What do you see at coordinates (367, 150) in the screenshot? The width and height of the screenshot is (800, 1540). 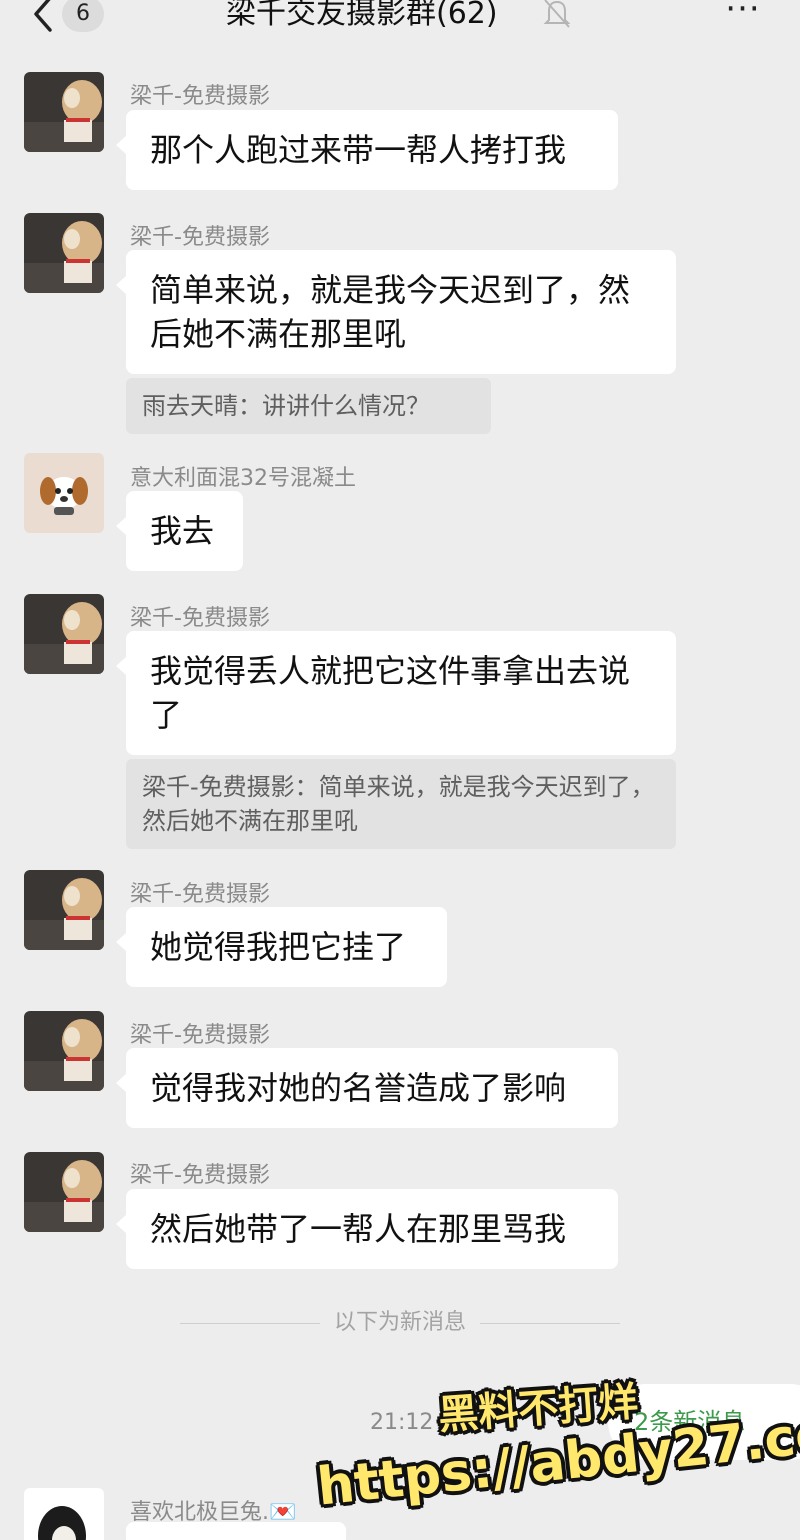 I see `message-bubble: 那个人跑过来带一帮人拷打我` at bounding box center [367, 150].